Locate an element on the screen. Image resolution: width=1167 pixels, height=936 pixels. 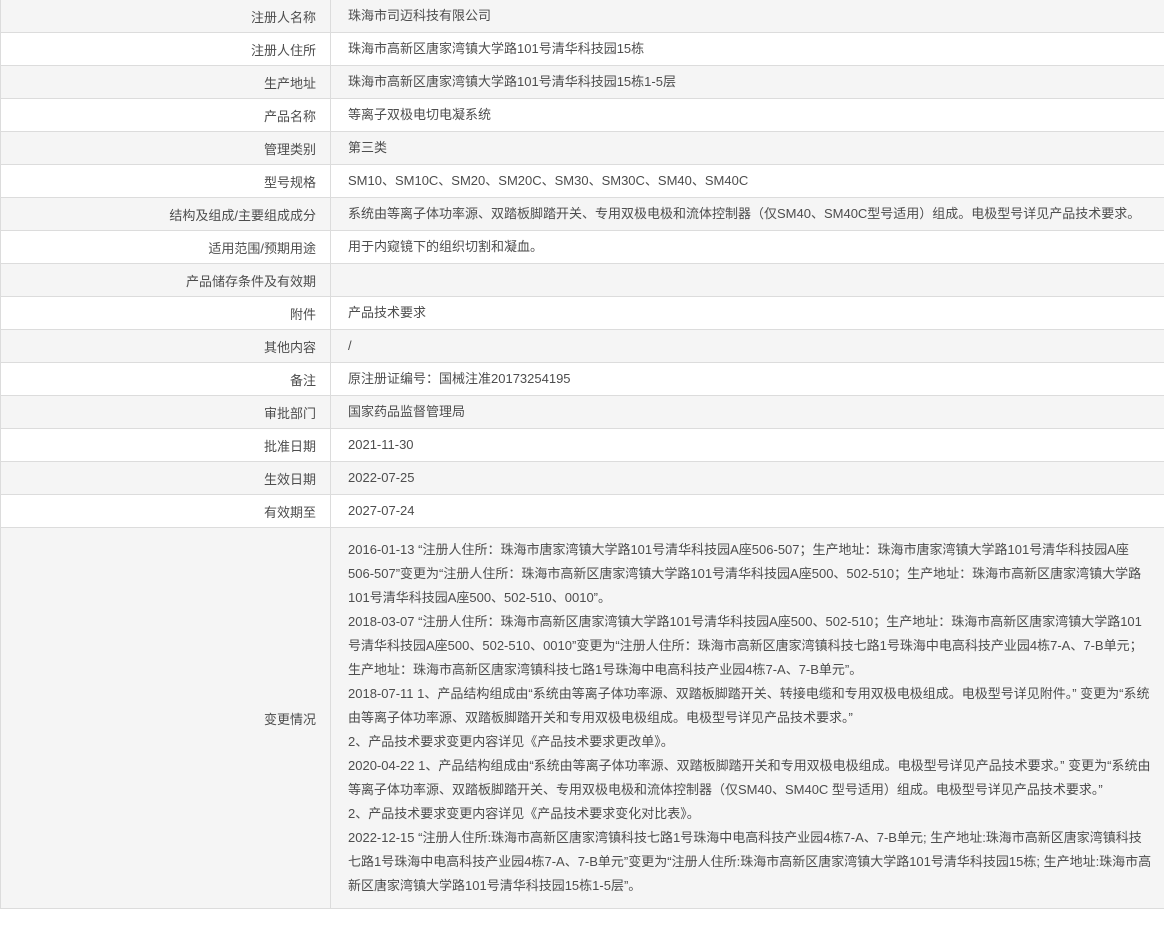
row-label: 产品储存条件及有效期 is located at coordinates (250, 281).